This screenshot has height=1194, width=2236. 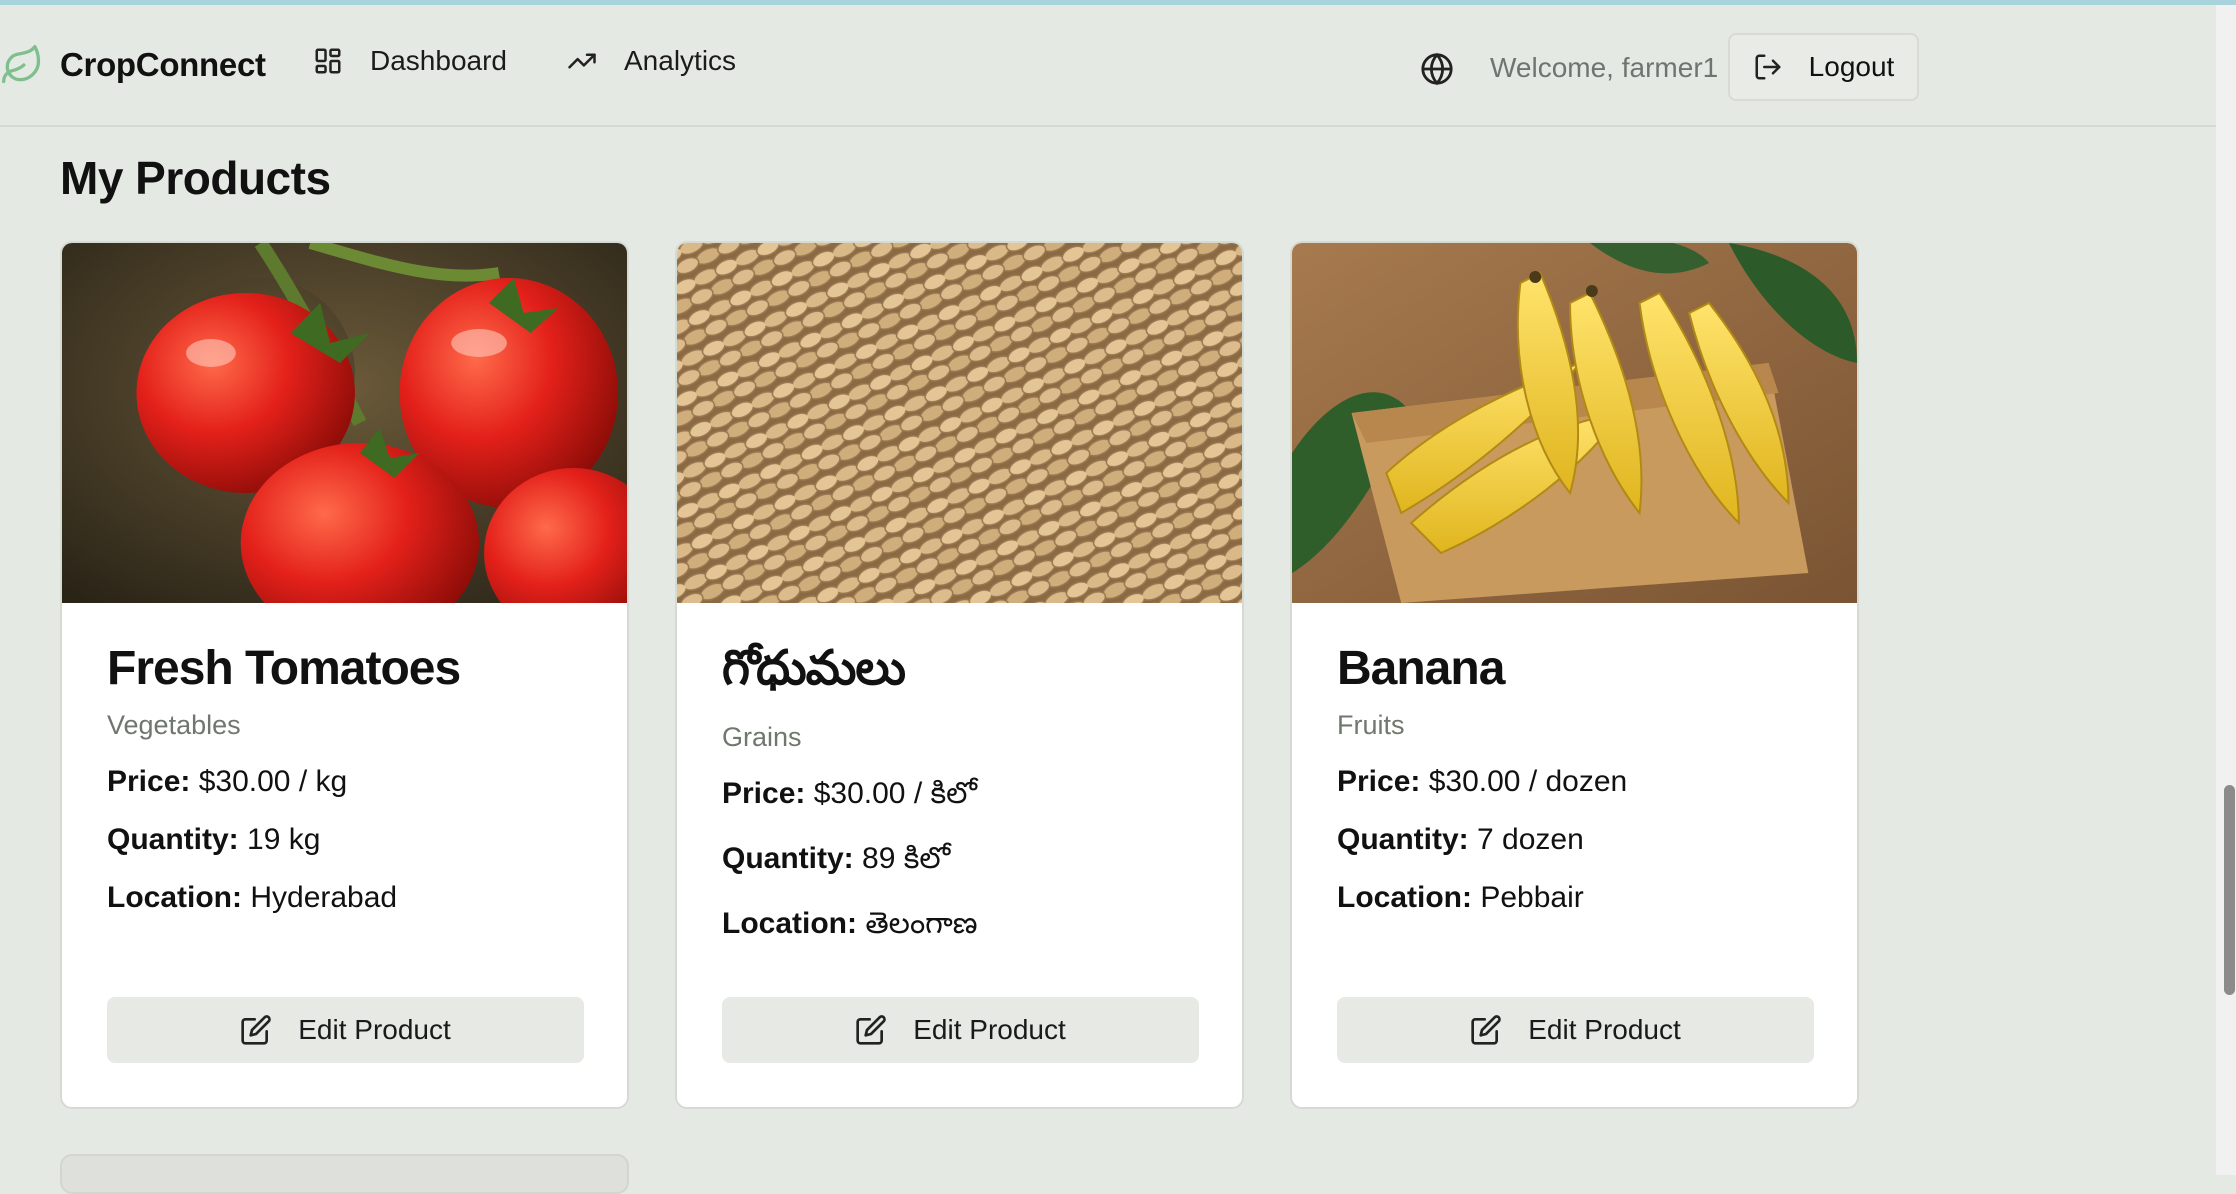 I want to click on price-value: $30.00 / dozen, so click(x=1528, y=781).